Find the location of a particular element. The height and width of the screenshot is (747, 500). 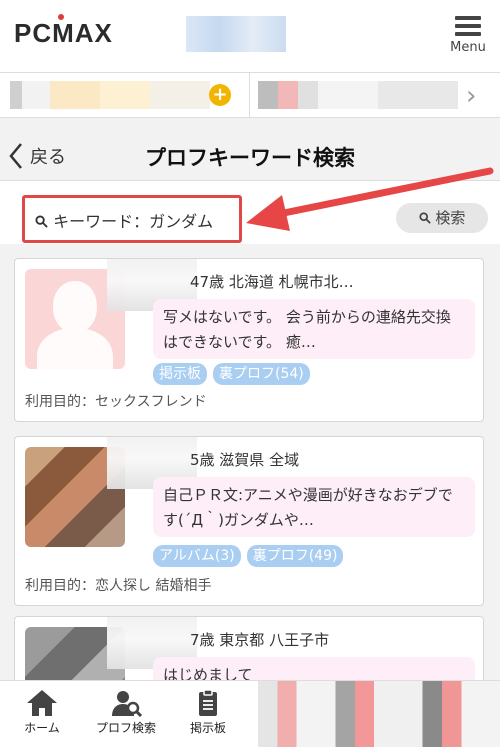

tag-list: 掲示板 裏プロフ(54) is located at coordinates (231, 374).